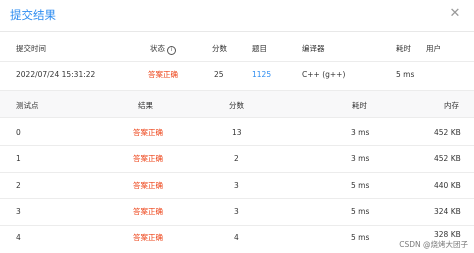  I want to click on test-memory: 440 KB, so click(447, 185).